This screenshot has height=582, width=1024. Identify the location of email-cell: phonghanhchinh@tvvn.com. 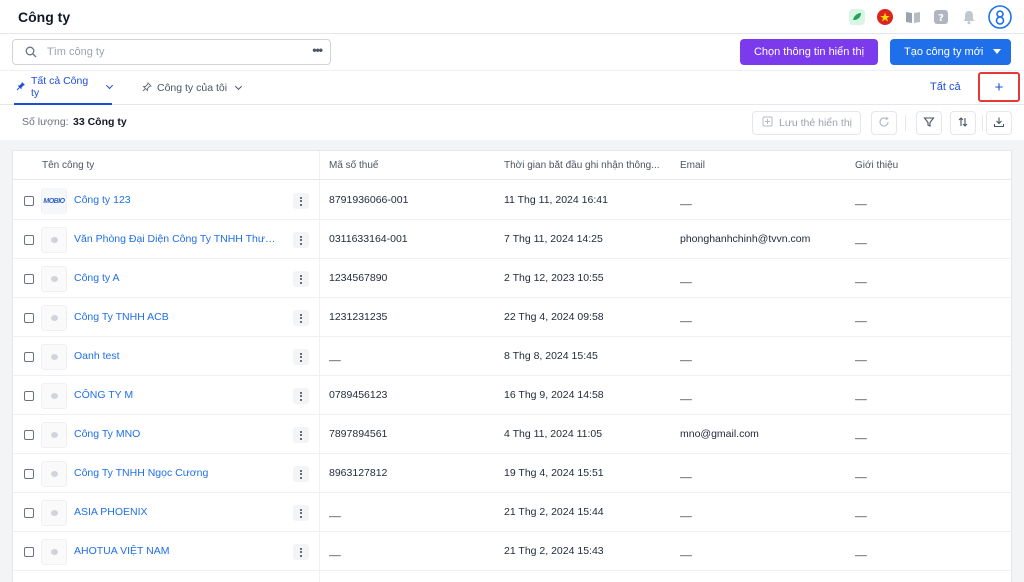
(745, 239).